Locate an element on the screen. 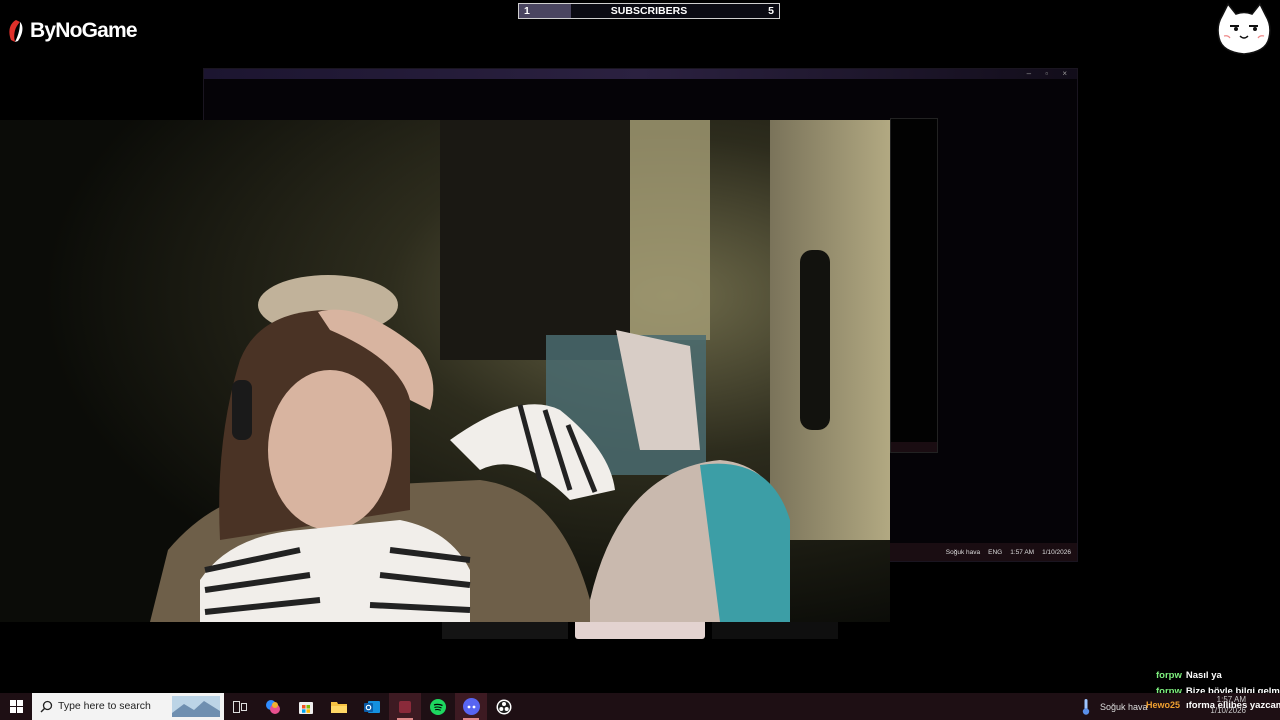  window-titlebar is located at coordinates (640, 74).